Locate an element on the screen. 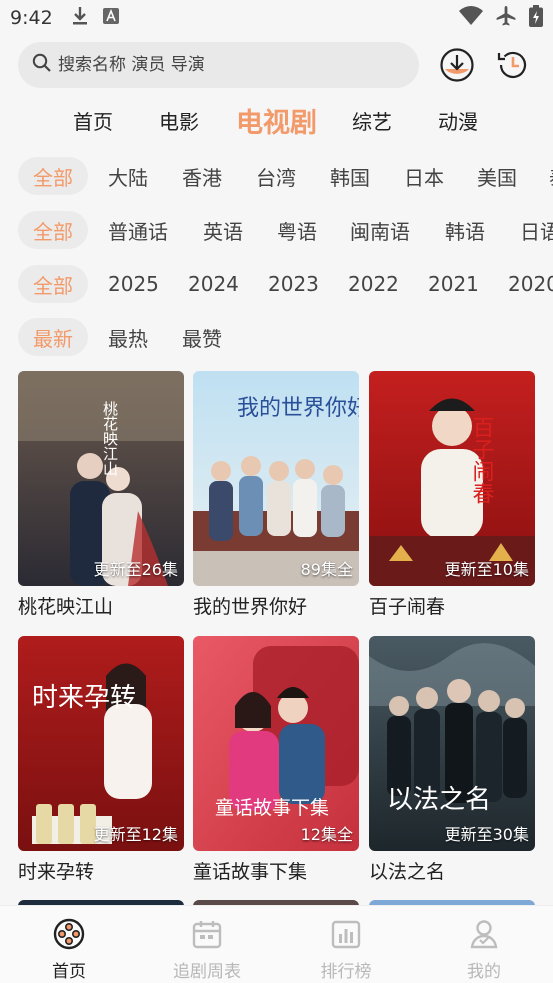 The image size is (553, 983). drama-title: 桃花映江山 is located at coordinates (101, 605).